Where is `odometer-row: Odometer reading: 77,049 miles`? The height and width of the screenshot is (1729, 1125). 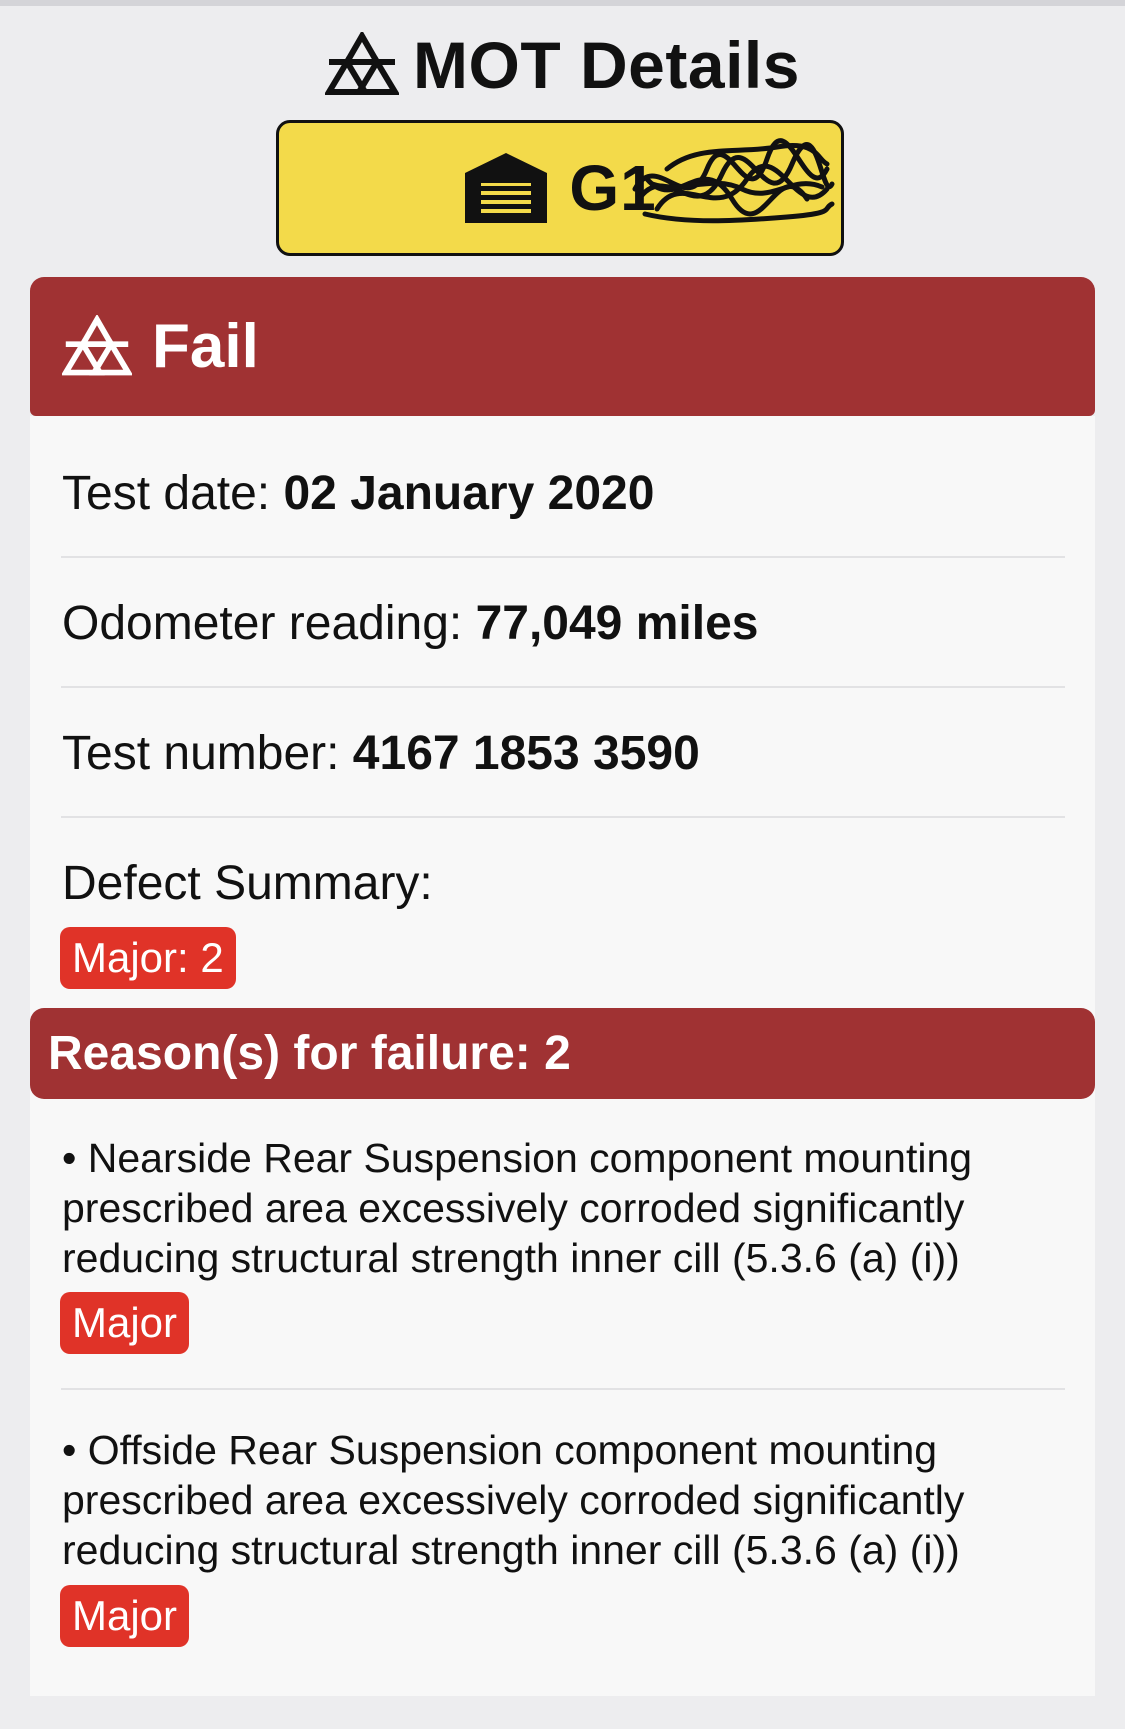 odometer-row: Odometer reading: 77,049 miles is located at coordinates (563, 623).